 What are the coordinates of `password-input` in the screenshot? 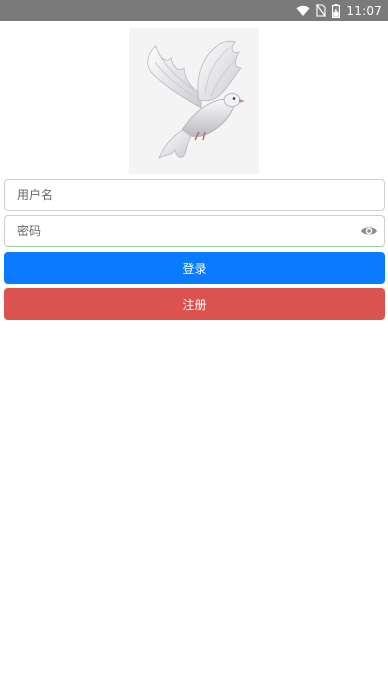 It's located at (194, 231).